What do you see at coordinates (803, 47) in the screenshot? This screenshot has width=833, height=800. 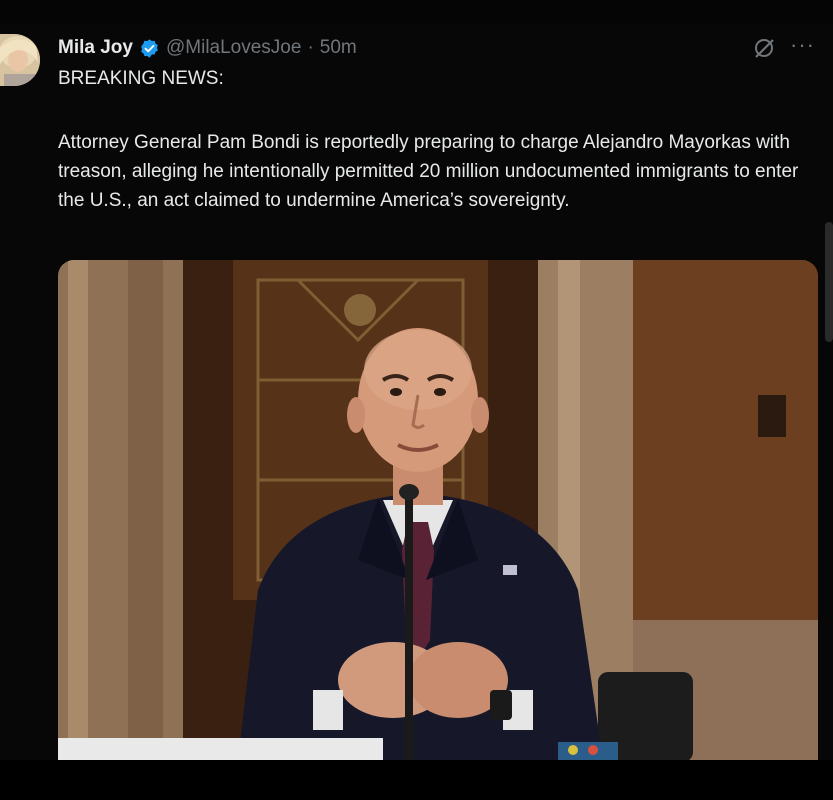 I see `more-options-icon: ···` at bounding box center [803, 47].